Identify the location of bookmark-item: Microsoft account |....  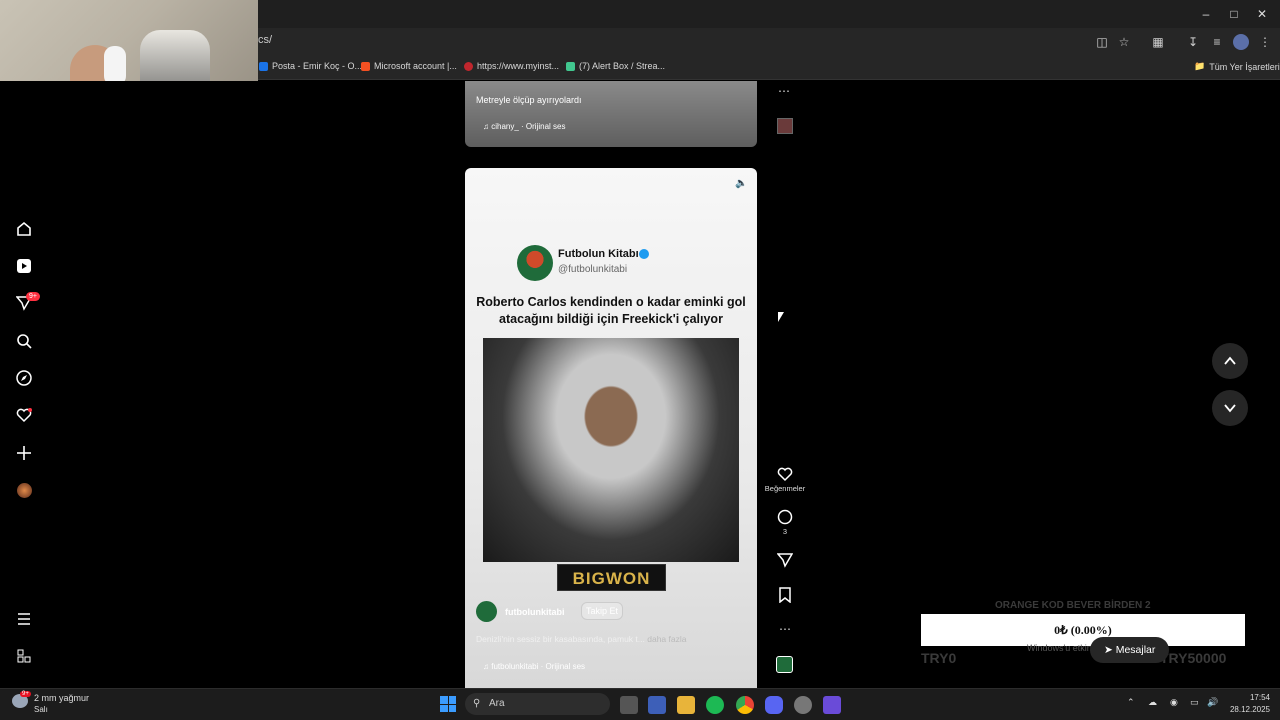
(409, 66).